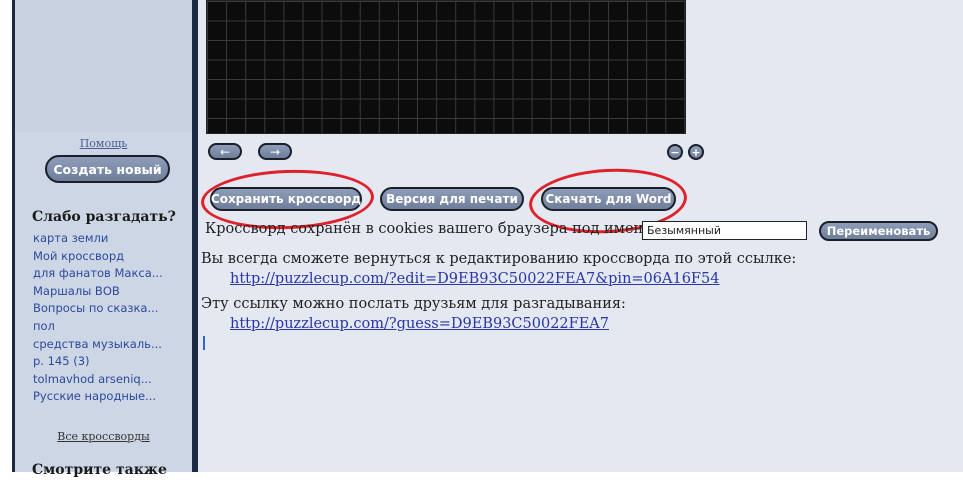  What do you see at coordinates (446, 67) in the screenshot?
I see `crossword-grid` at bounding box center [446, 67].